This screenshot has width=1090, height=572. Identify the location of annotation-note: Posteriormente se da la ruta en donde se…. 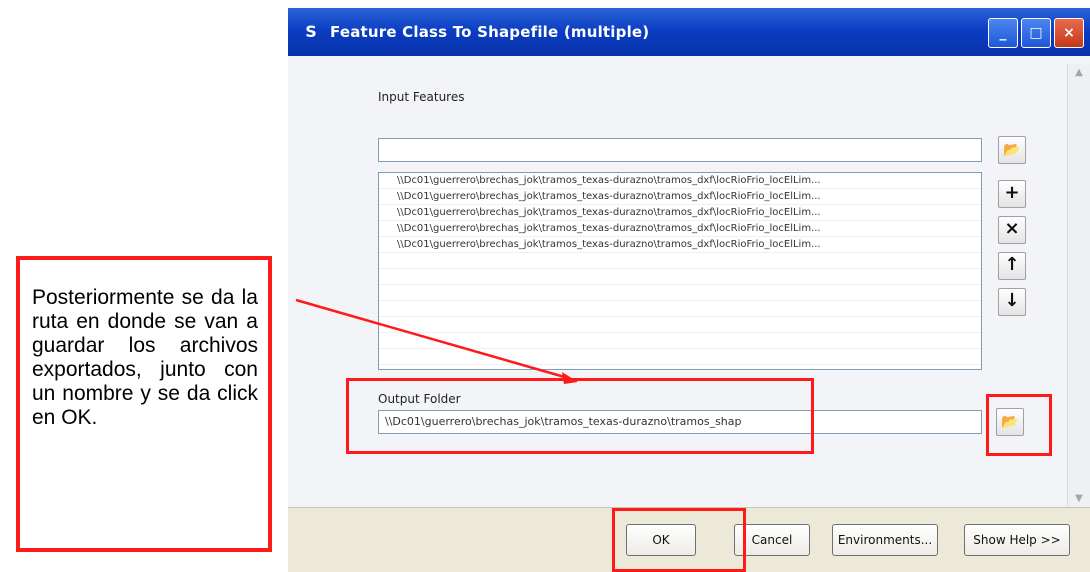
(144, 404).